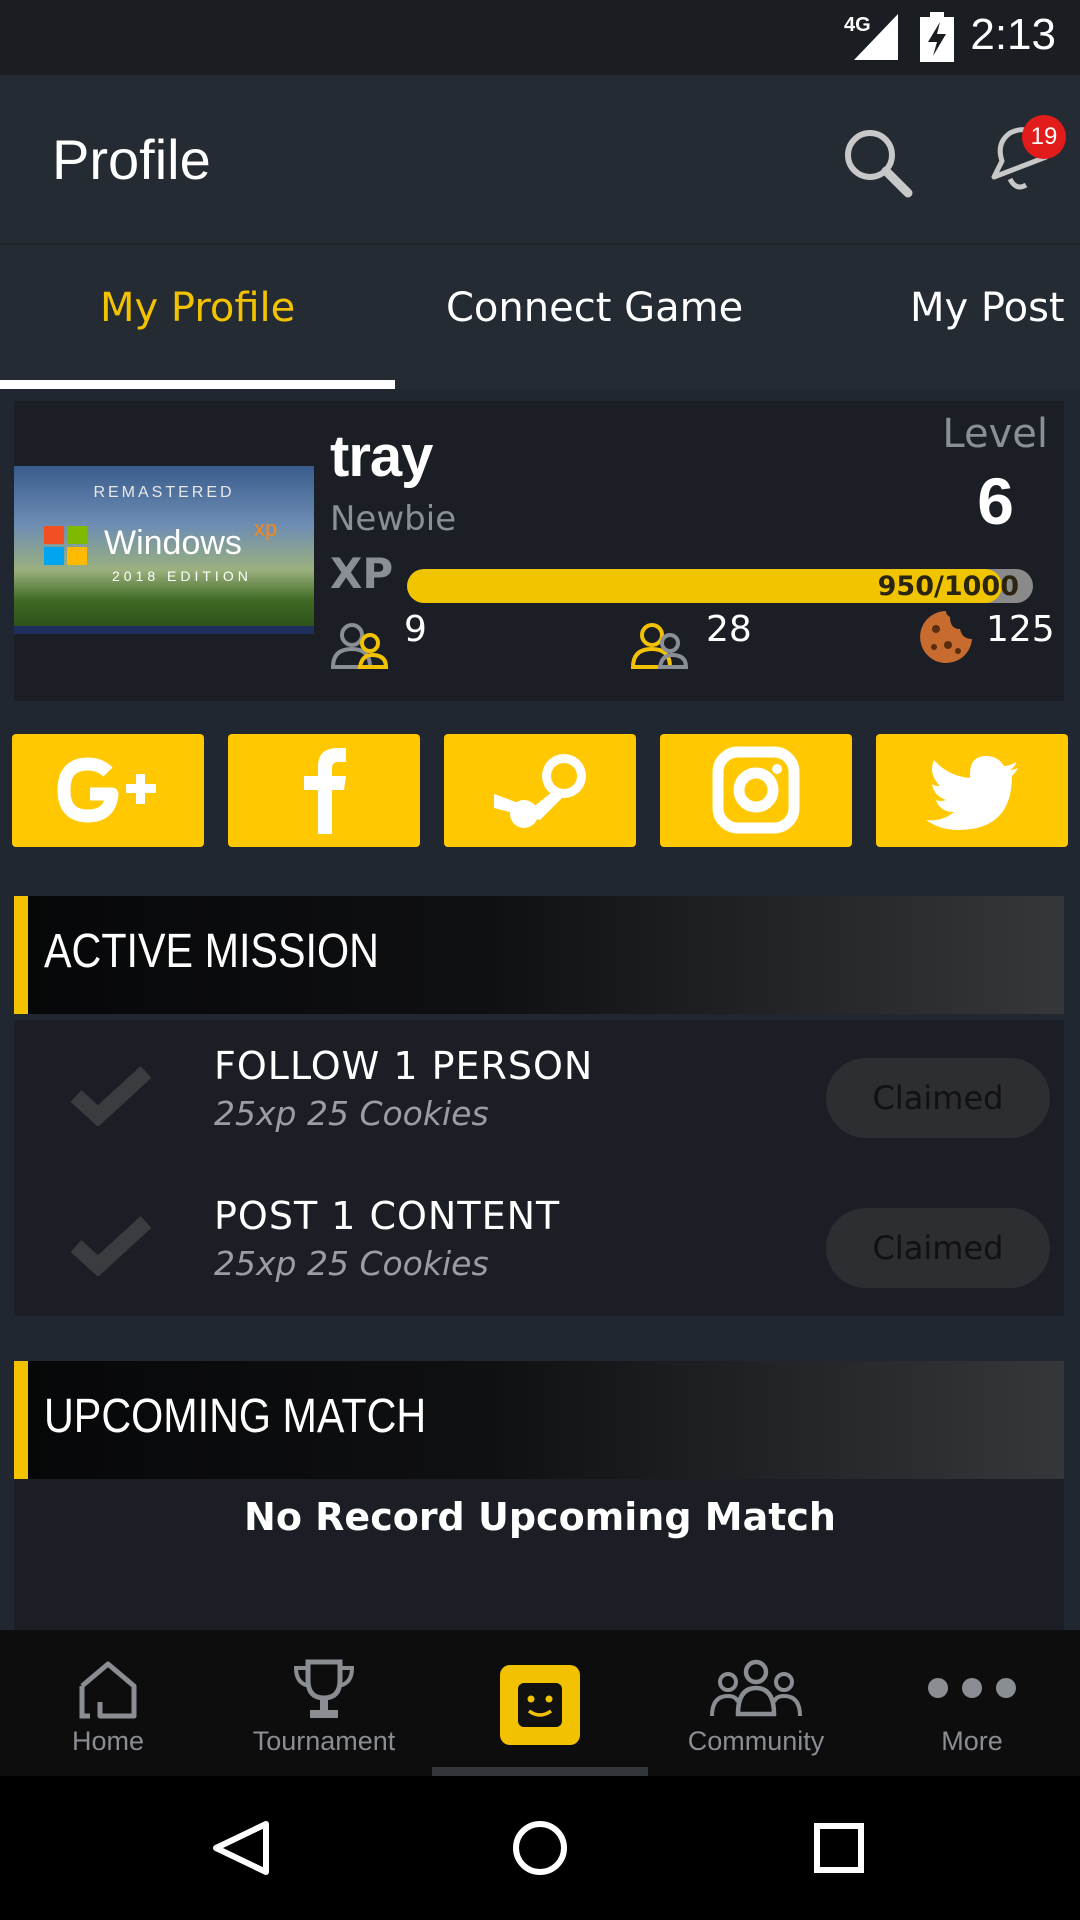 The image size is (1080, 1920). I want to click on nav-tournament: Tournament, so click(324, 1703).